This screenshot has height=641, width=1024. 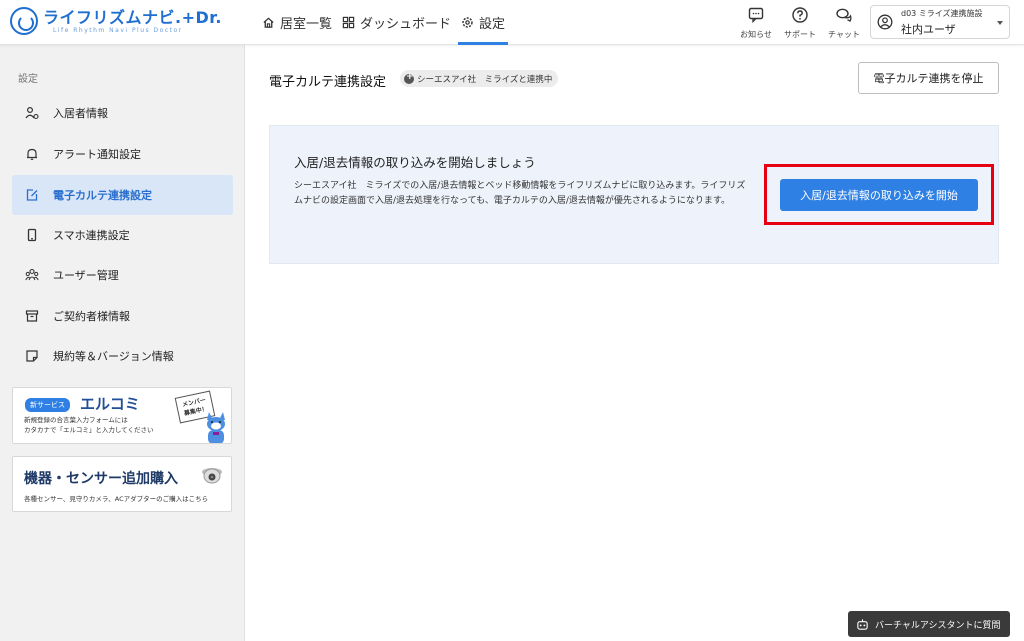 I want to click on import-card-heading: 入居/退去情報の取り込みを開始しましょう, so click(x=415, y=162).